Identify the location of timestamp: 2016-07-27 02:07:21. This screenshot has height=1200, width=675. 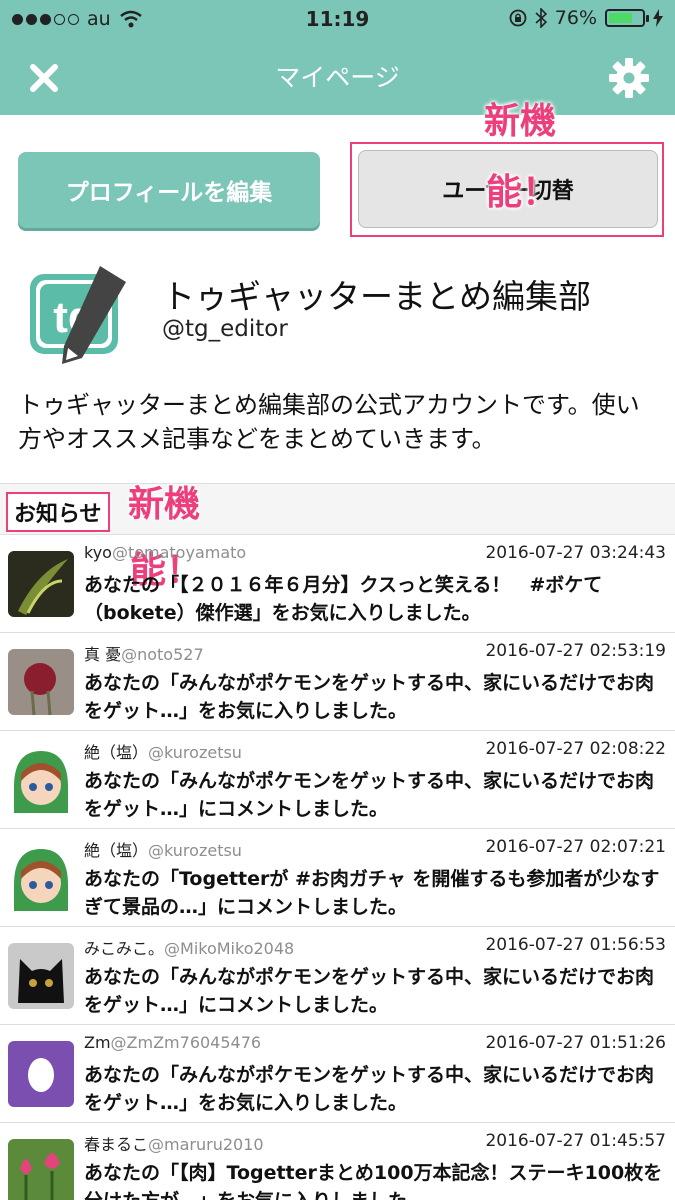
(575, 847).